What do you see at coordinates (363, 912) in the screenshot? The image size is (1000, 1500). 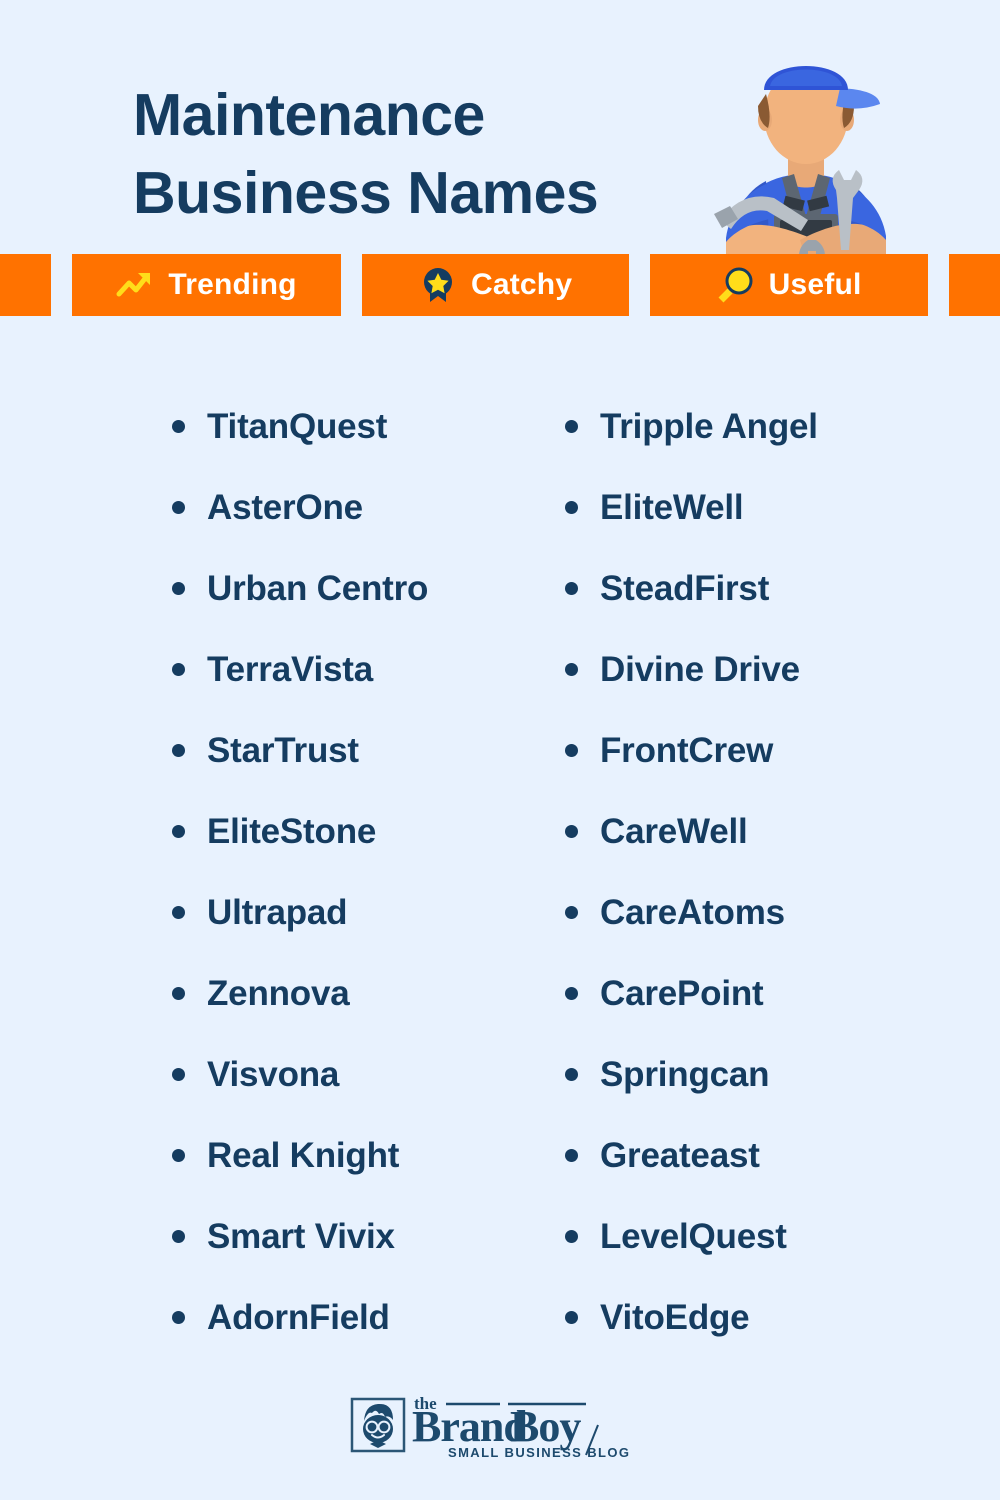 I see `list-item: Ultrapad` at bounding box center [363, 912].